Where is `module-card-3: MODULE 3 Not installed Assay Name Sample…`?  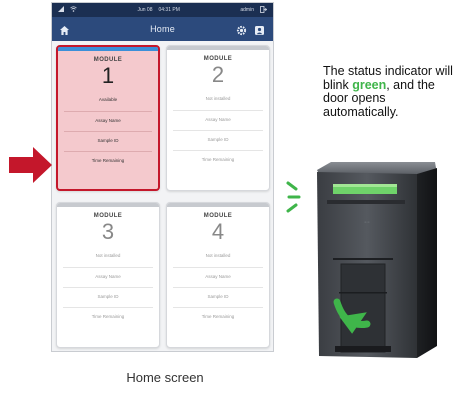 module-card-3: MODULE 3 Not installed Assay Name Sample… is located at coordinates (108, 275).